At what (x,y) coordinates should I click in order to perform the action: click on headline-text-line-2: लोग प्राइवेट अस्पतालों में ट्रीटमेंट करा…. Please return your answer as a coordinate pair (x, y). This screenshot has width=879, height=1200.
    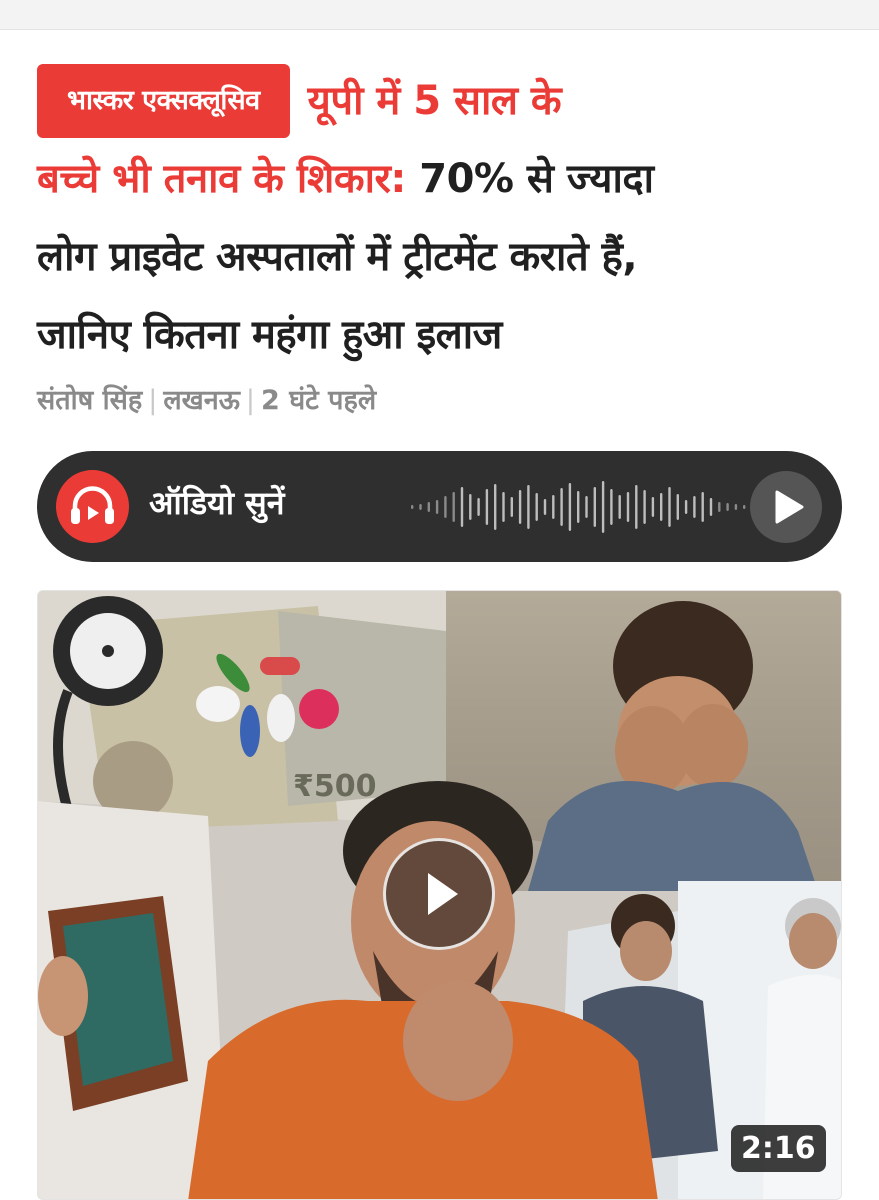
    Looking at the image, I should click on (337, 257).